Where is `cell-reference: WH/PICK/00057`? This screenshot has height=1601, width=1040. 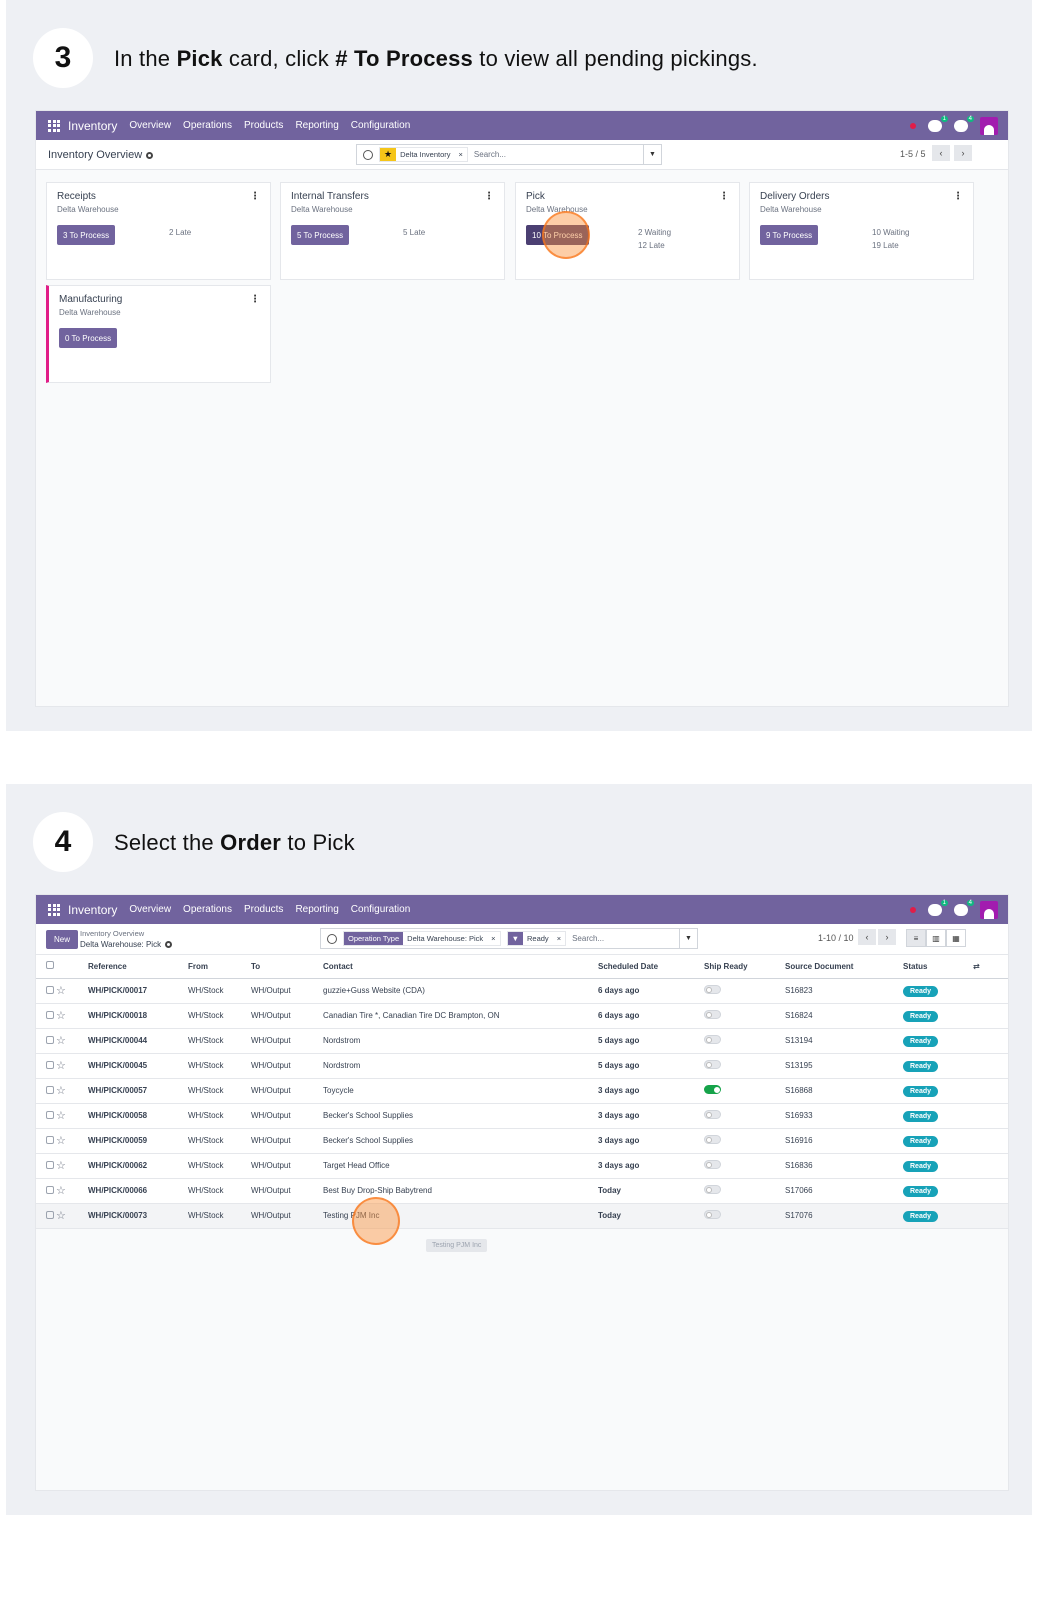 cell-reference: WH/PICK/00057 is located at coordinates (138, 1091).